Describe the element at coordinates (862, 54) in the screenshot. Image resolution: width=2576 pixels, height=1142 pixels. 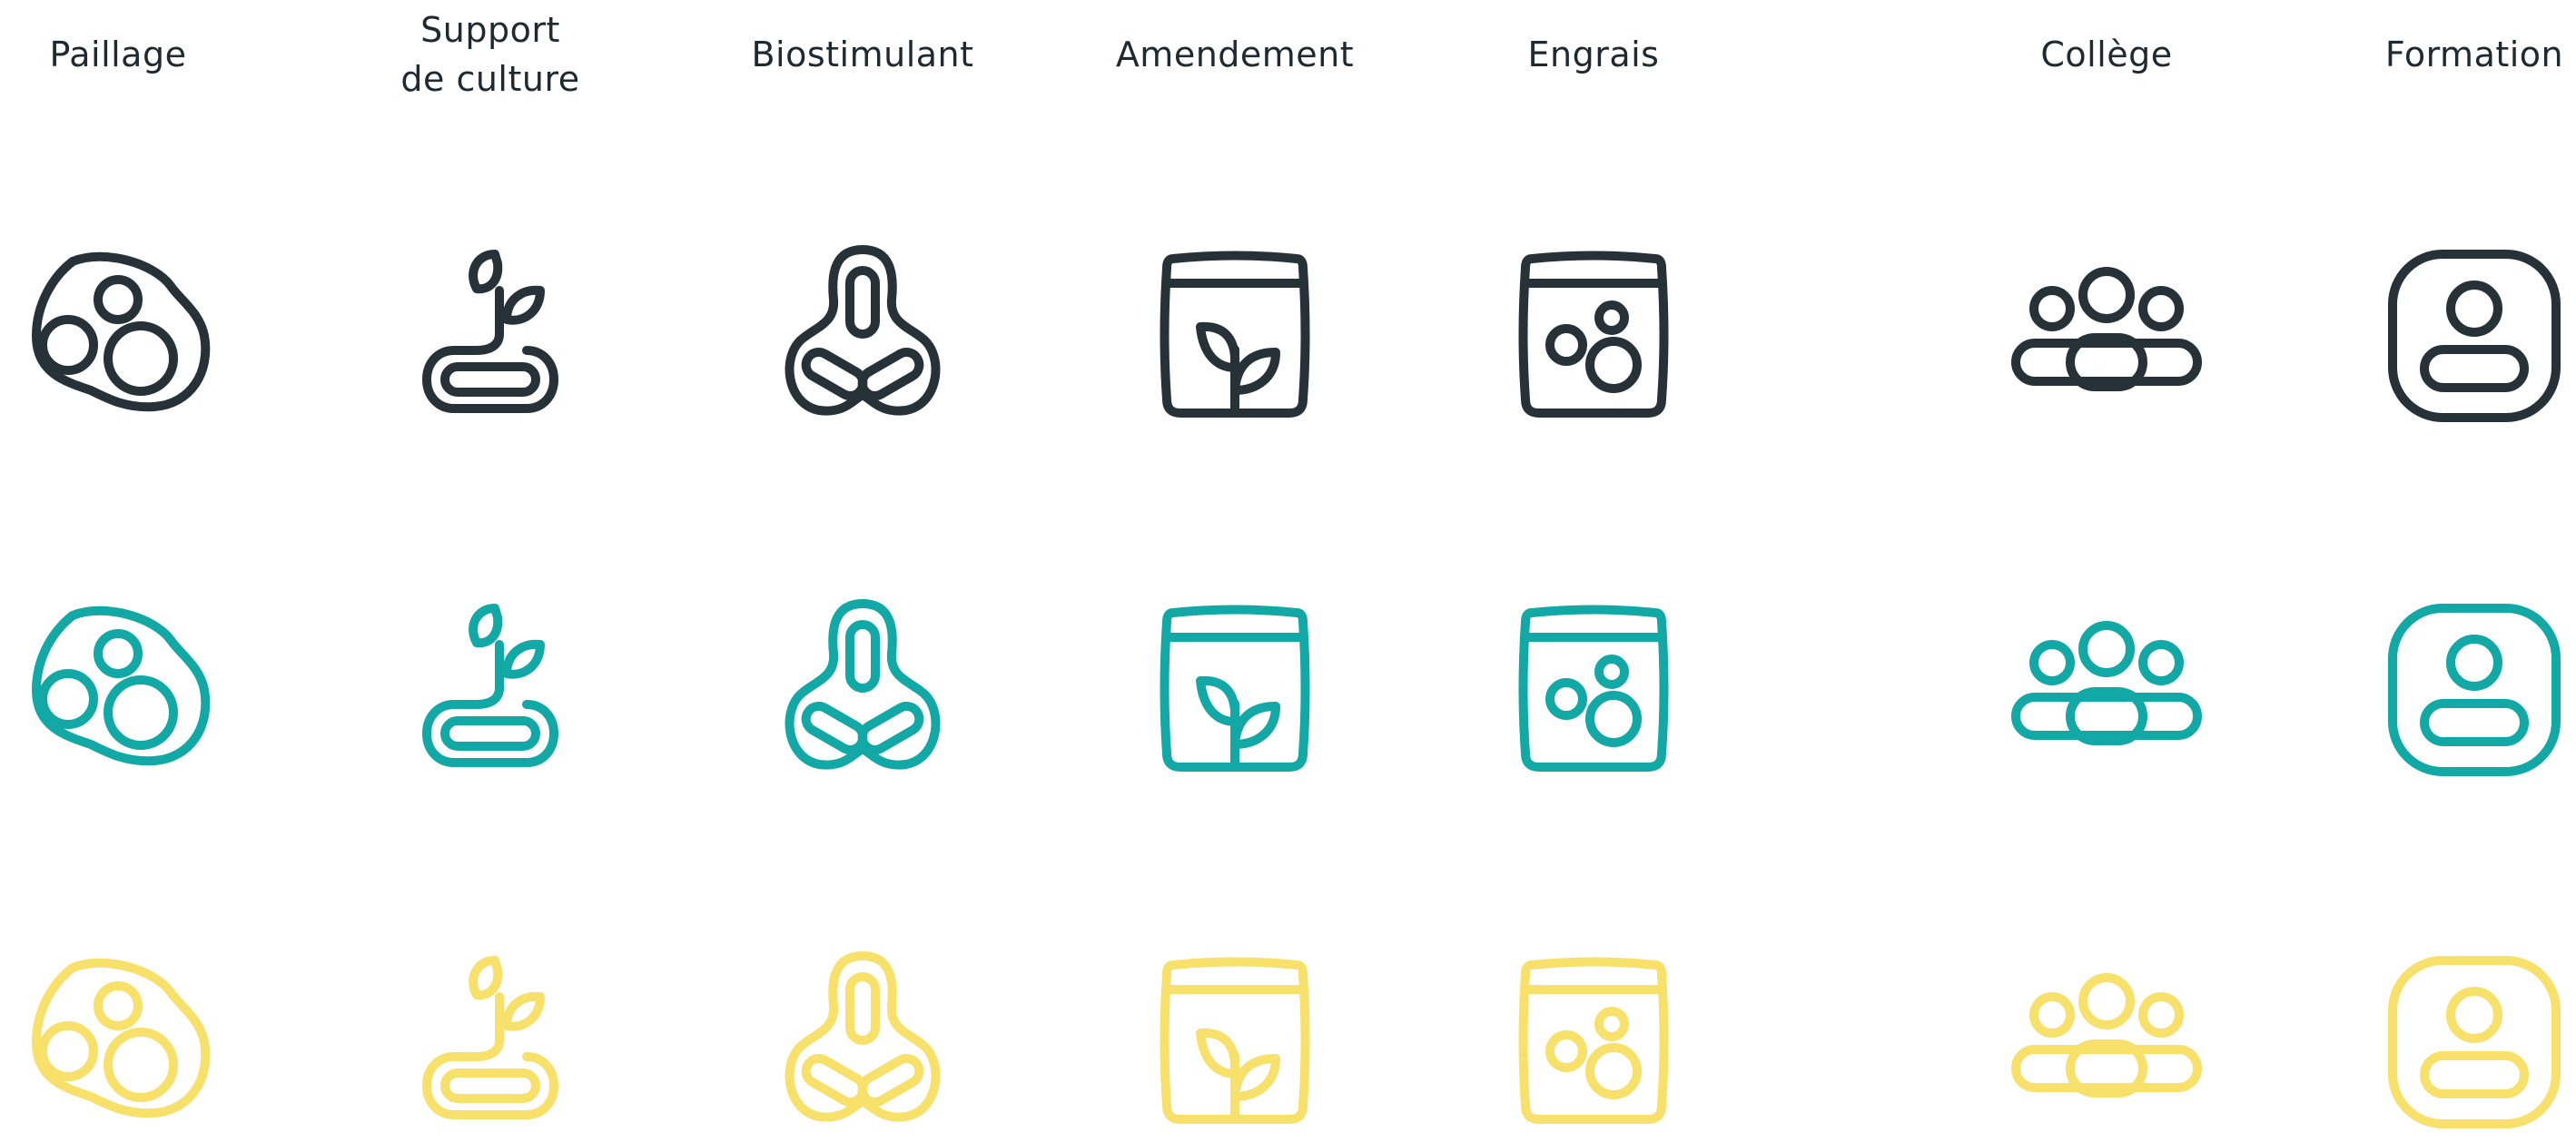
I see `column-label-biostimulant: Biostimulant` at that location.